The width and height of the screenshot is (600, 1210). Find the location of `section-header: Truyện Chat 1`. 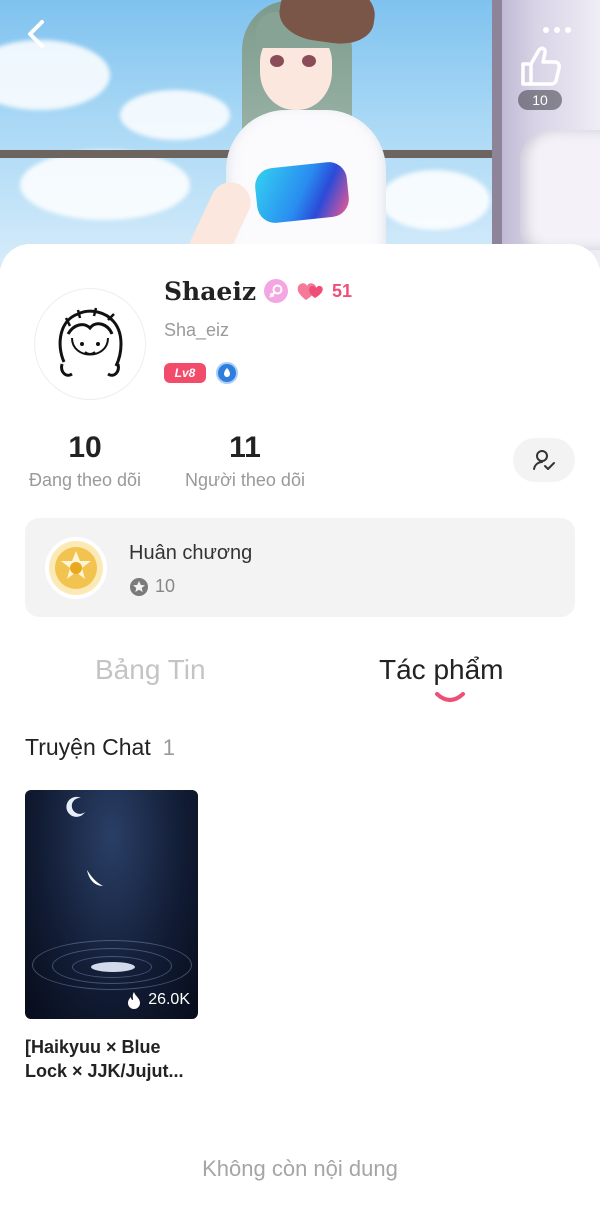

section-header: Truyện Chat 1 is located at coordinates (100, 747).